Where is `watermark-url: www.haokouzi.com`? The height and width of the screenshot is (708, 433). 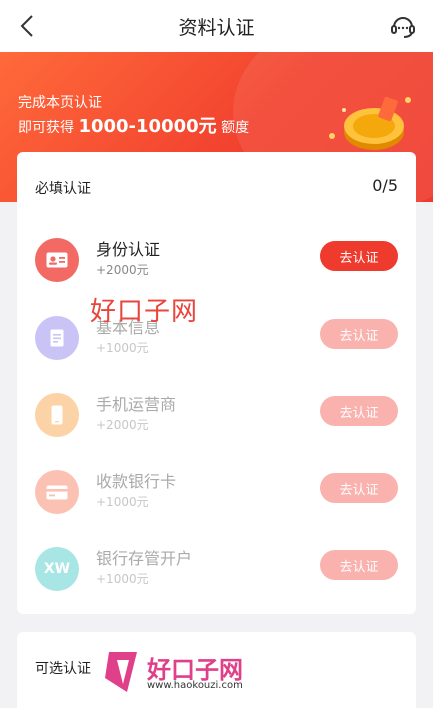
watermark-url: www.haokouzi.com is located at coordinates (195, 685).